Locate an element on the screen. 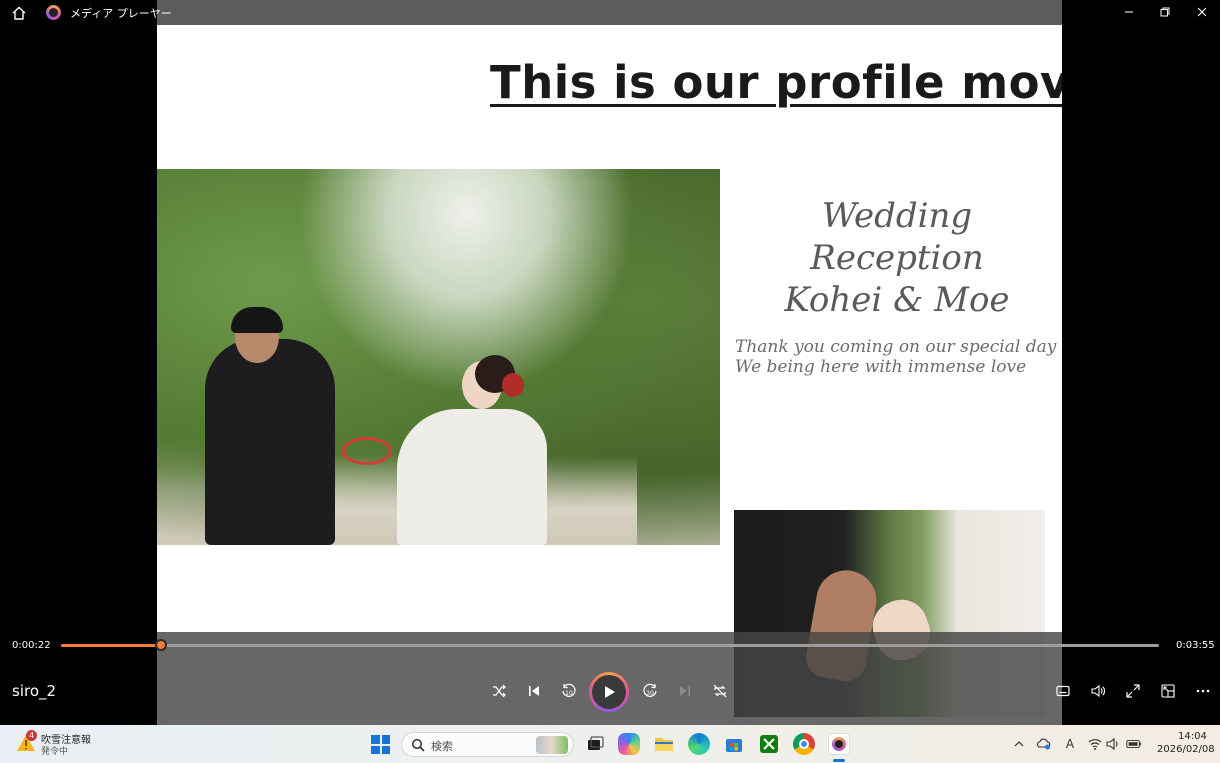 This screenshot has height=763, width=1220. miniplayer-icon is located at coordinates (1168, 691).